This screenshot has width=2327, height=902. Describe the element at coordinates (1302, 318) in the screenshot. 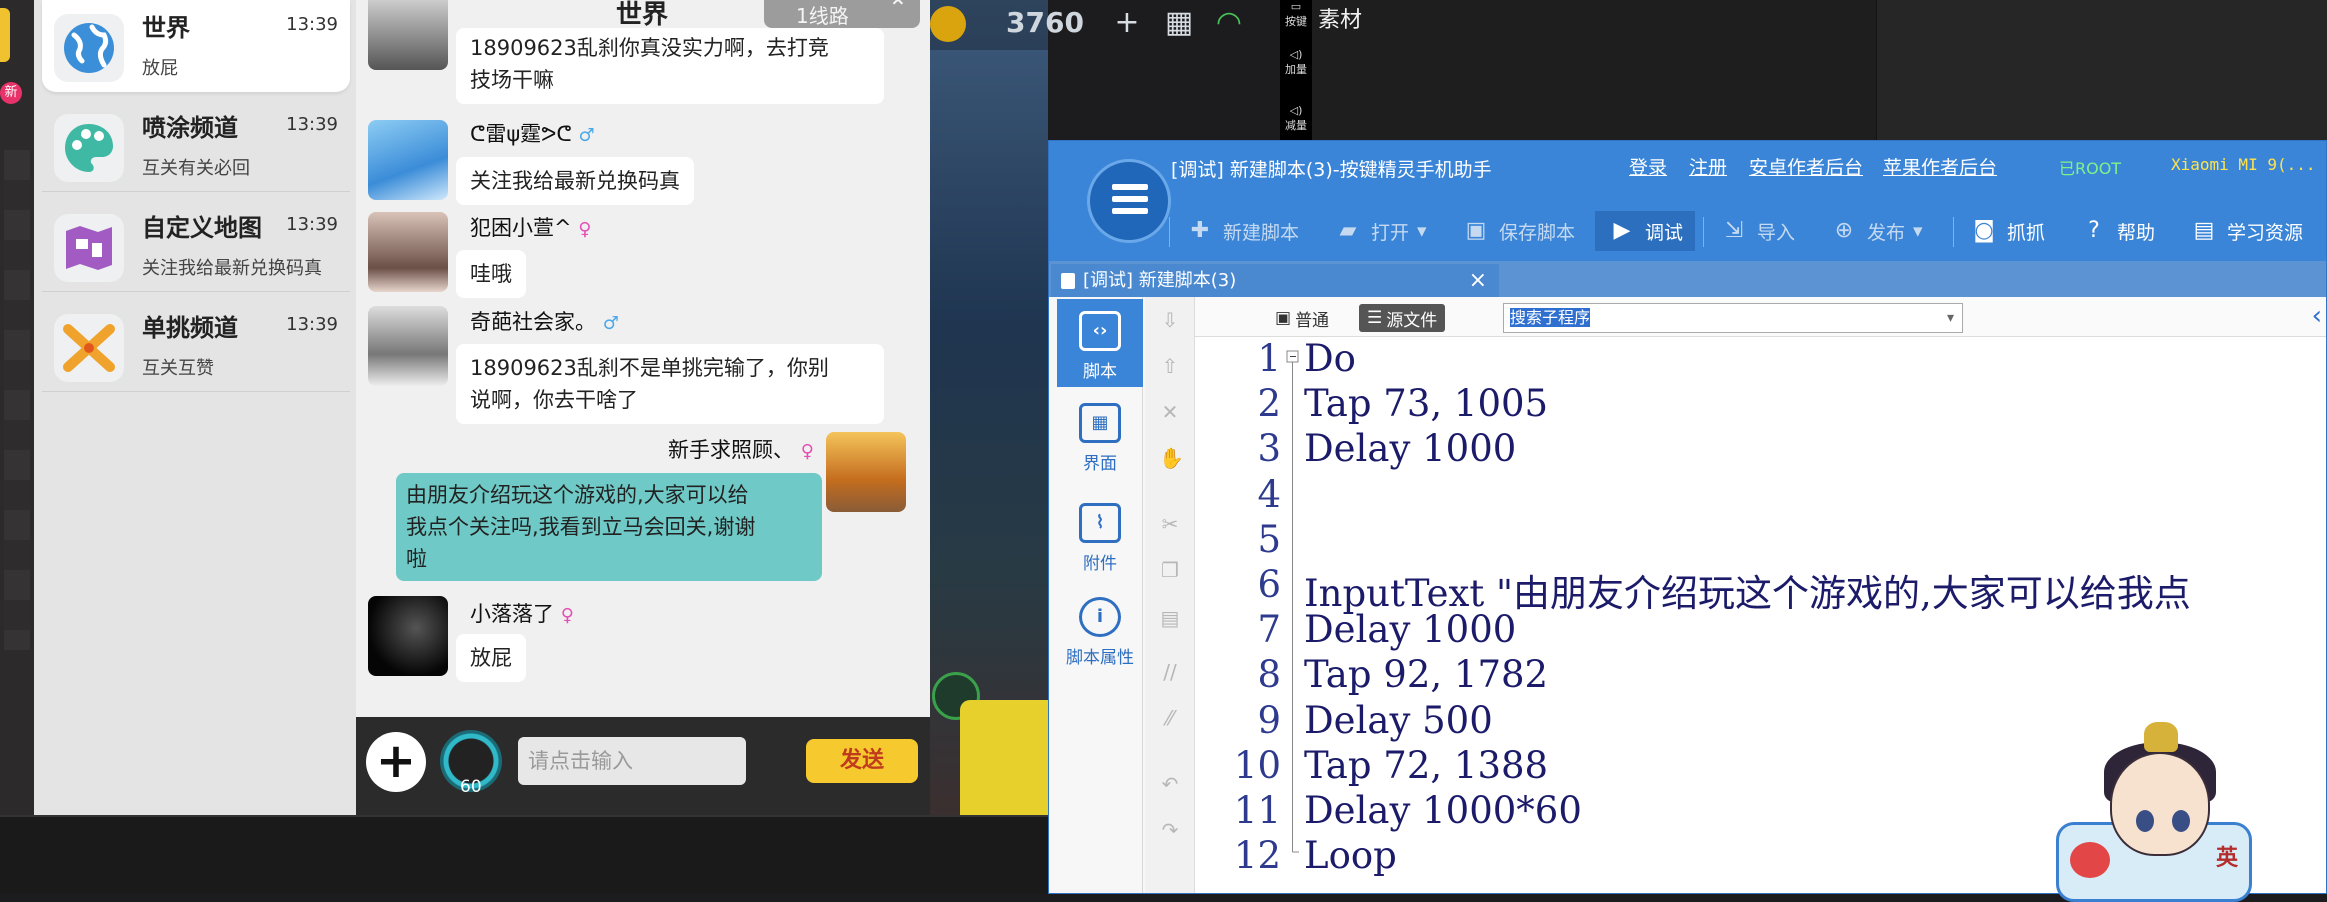

I see `mode-normal-button: ▣ 普通` at that location.